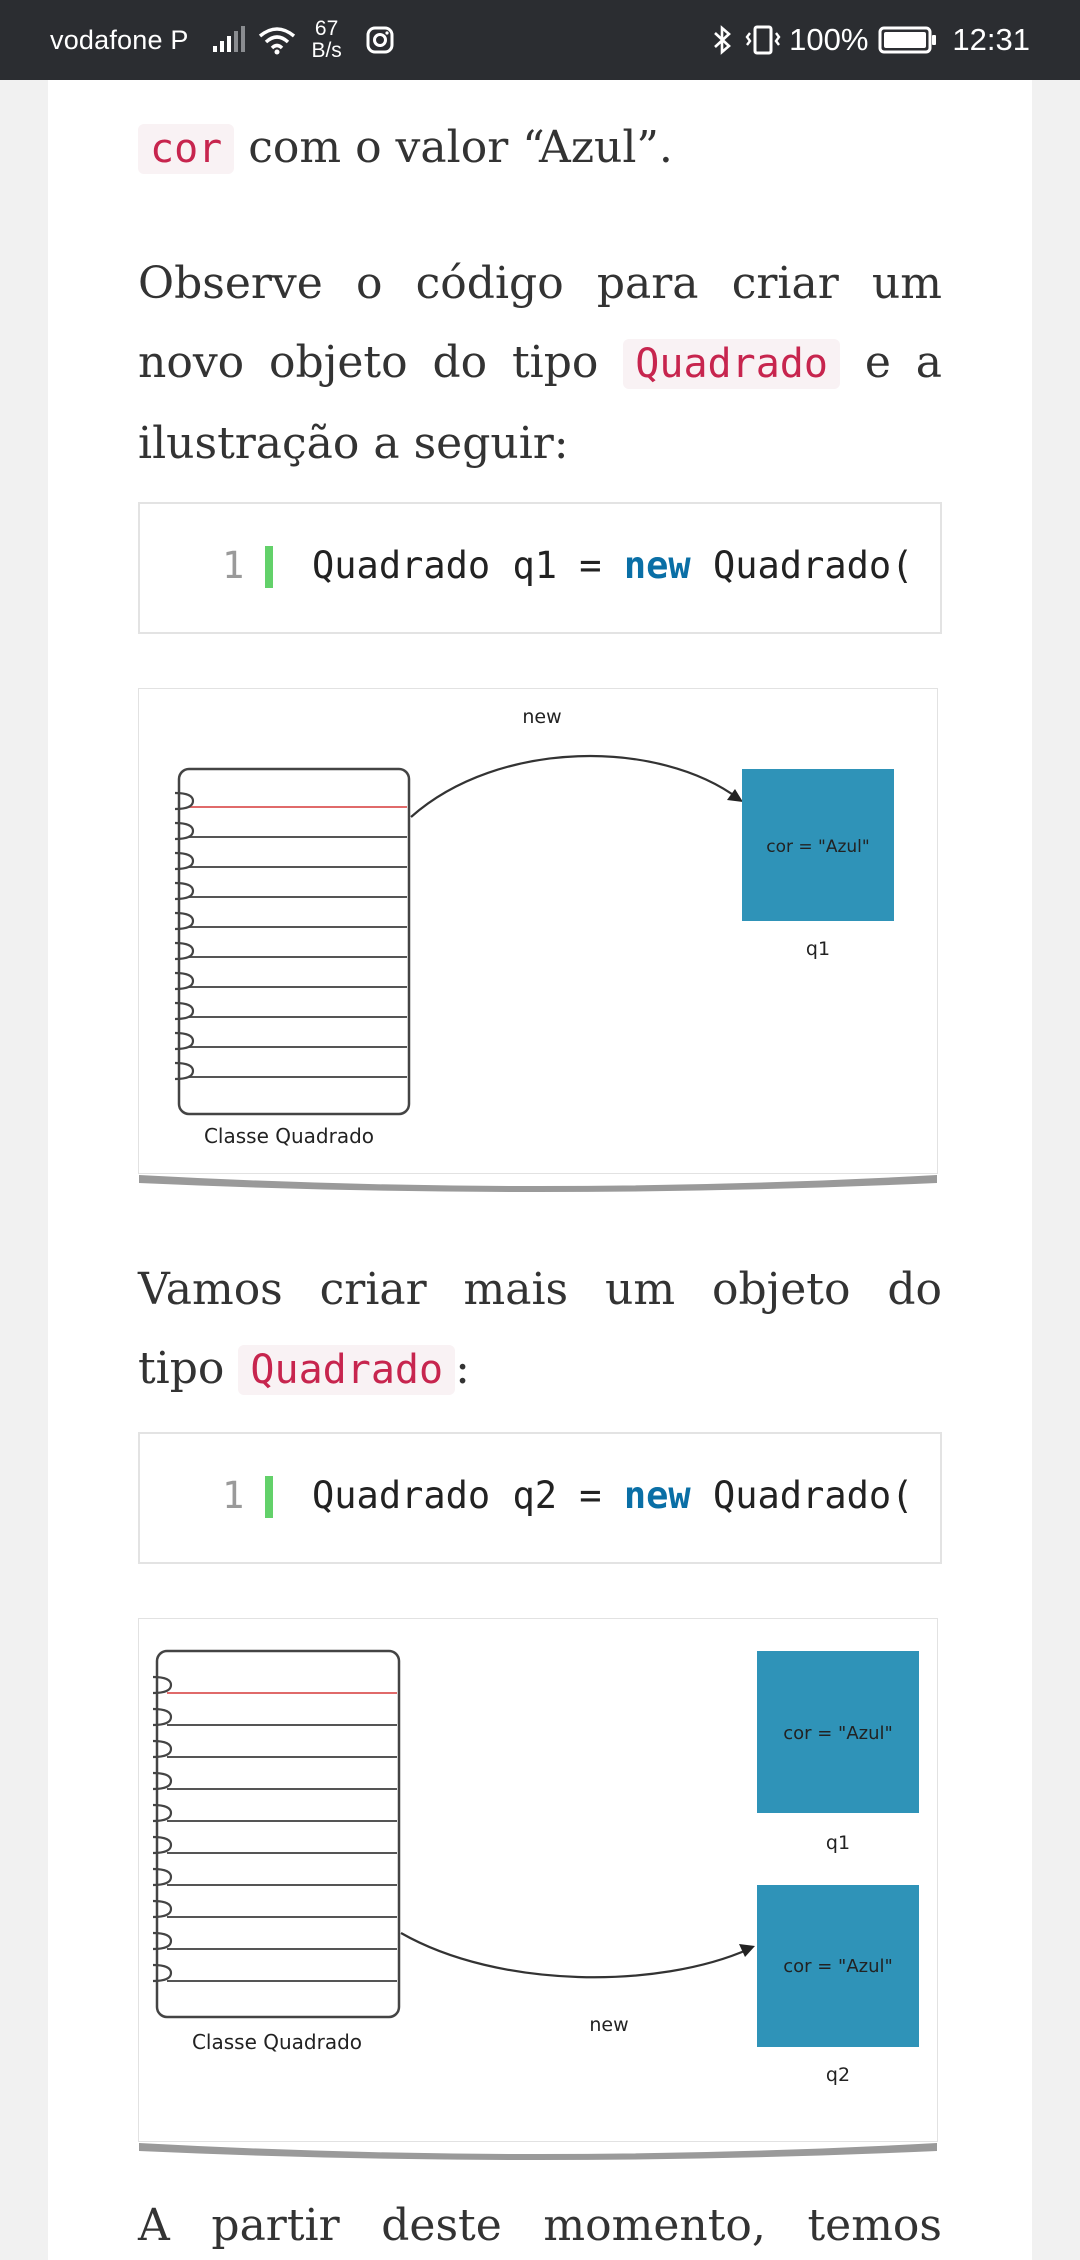 The width and height of the screenshot is (1080, 2260). Describe the element at coordinates (991, 39) in the screenshot. I see `clock: 12:31` at that location.